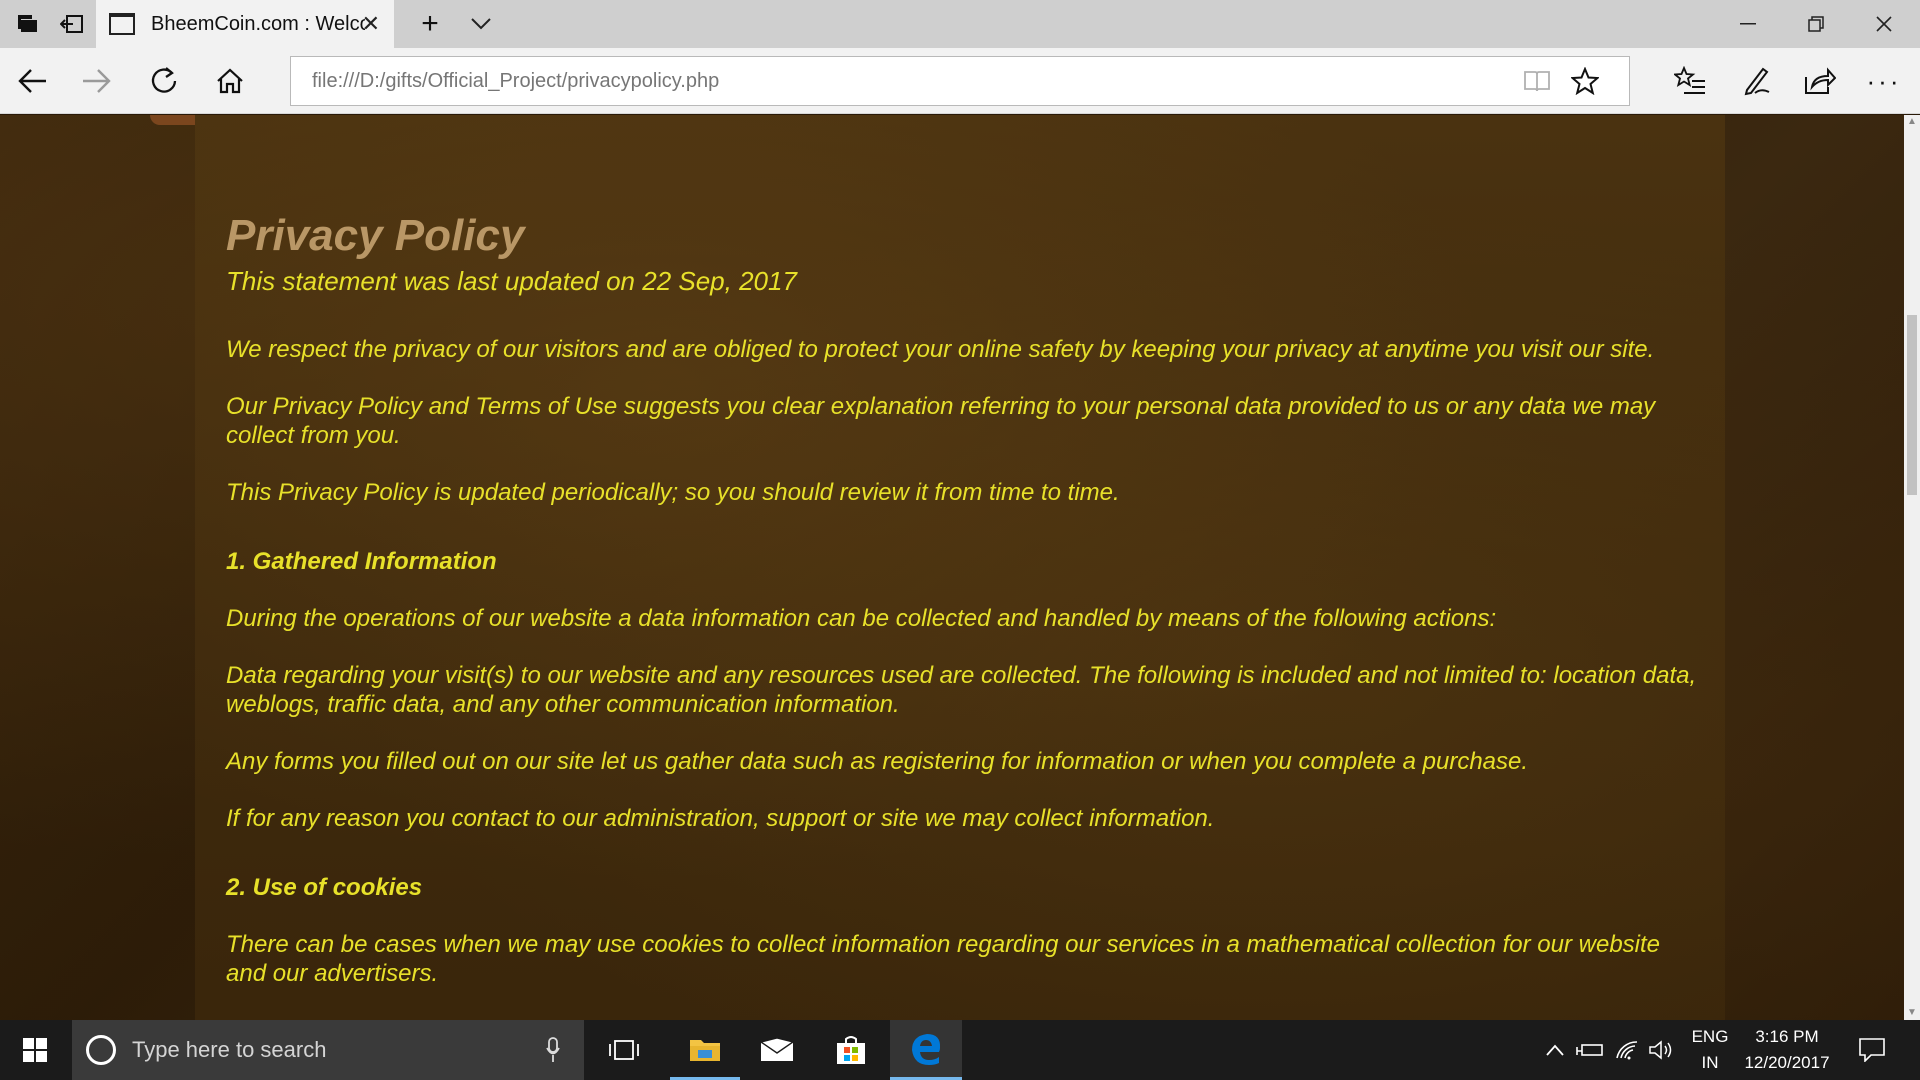 This screenshot has width=1920, height=1080. I want to click on microphone-icon, so click(553, 1050).